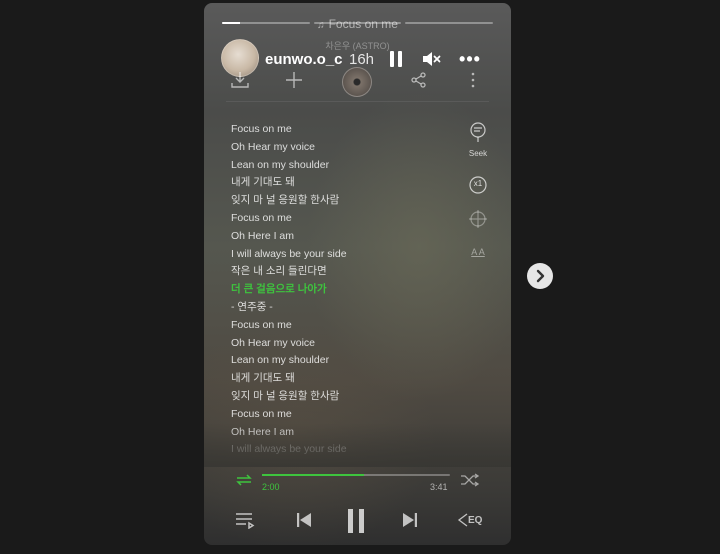 Image resolution: width=720 pixels, height=554 pixels. I want to click on plus-icon, so click(294, 80).